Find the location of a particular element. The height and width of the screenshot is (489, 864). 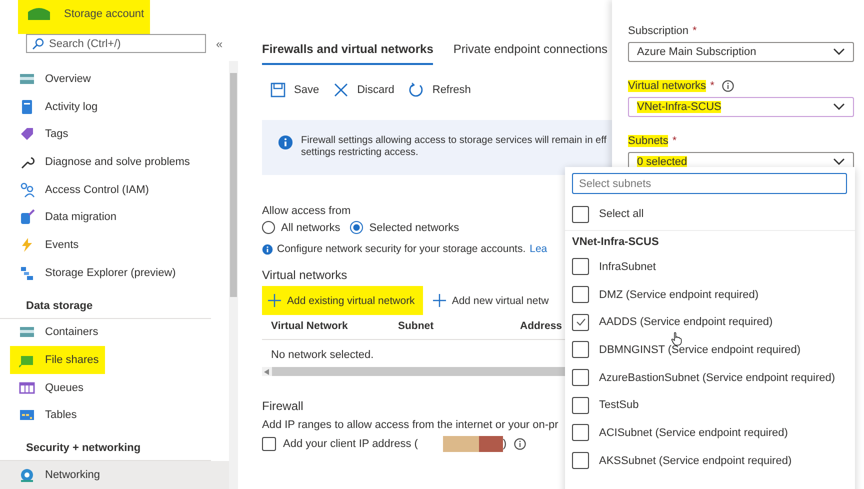

nav-label: Containers is located at coordinates (71, 332).